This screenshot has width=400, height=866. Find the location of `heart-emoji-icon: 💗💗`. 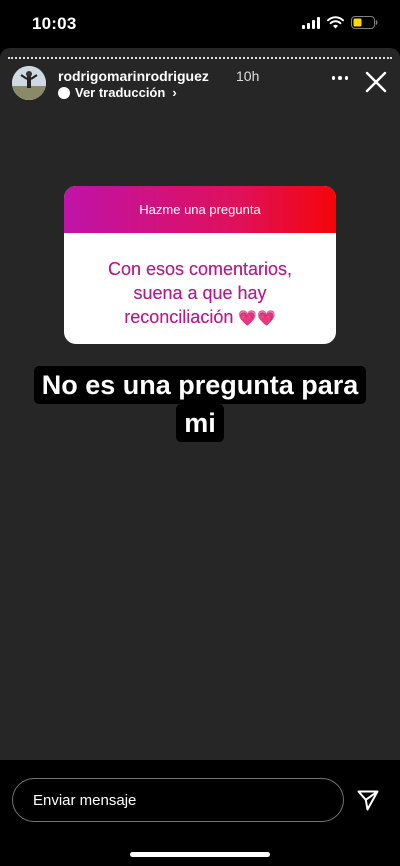

heart-emoji-icon: 💗💗 is located at coordinates (257, 318).